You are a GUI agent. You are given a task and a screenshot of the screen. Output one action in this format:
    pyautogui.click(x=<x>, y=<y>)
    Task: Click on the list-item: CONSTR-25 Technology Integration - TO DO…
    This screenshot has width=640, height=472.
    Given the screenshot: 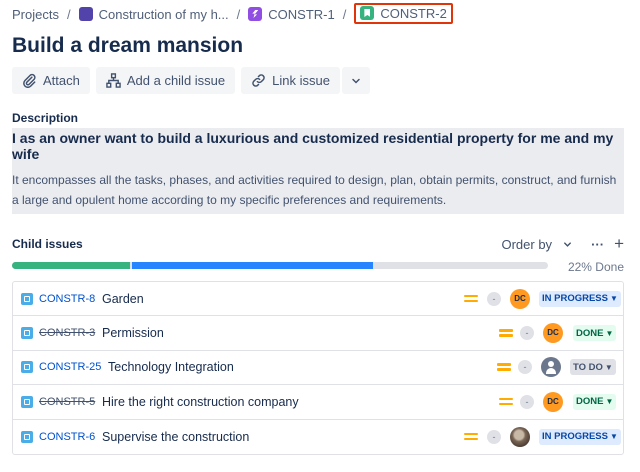 What is the action you would take?
    pyautogui.click(x=318, y=368)
    